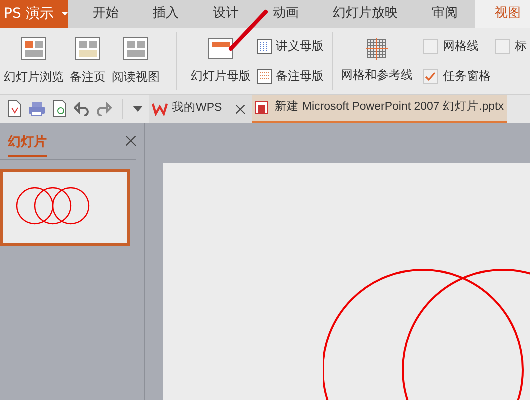 The height and width of the screenshot is (400, 530). Describe the element at coordinates (286, 14) in the screenshot. I see `ribbon-tab: 动画` at that location.